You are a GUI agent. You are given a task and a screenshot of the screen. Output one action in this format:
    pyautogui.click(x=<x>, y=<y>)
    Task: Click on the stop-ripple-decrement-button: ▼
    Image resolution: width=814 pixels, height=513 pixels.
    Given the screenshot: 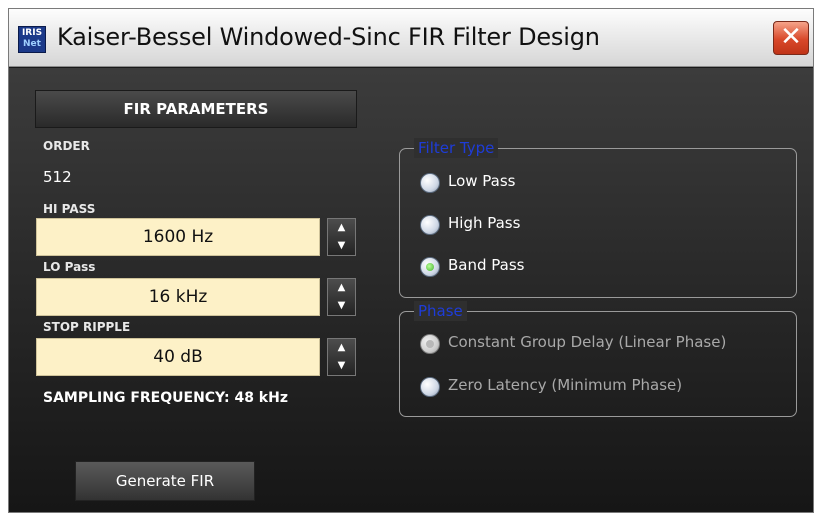 What is the action you would take?
    pyautogui.click(x=341, y=366)
    